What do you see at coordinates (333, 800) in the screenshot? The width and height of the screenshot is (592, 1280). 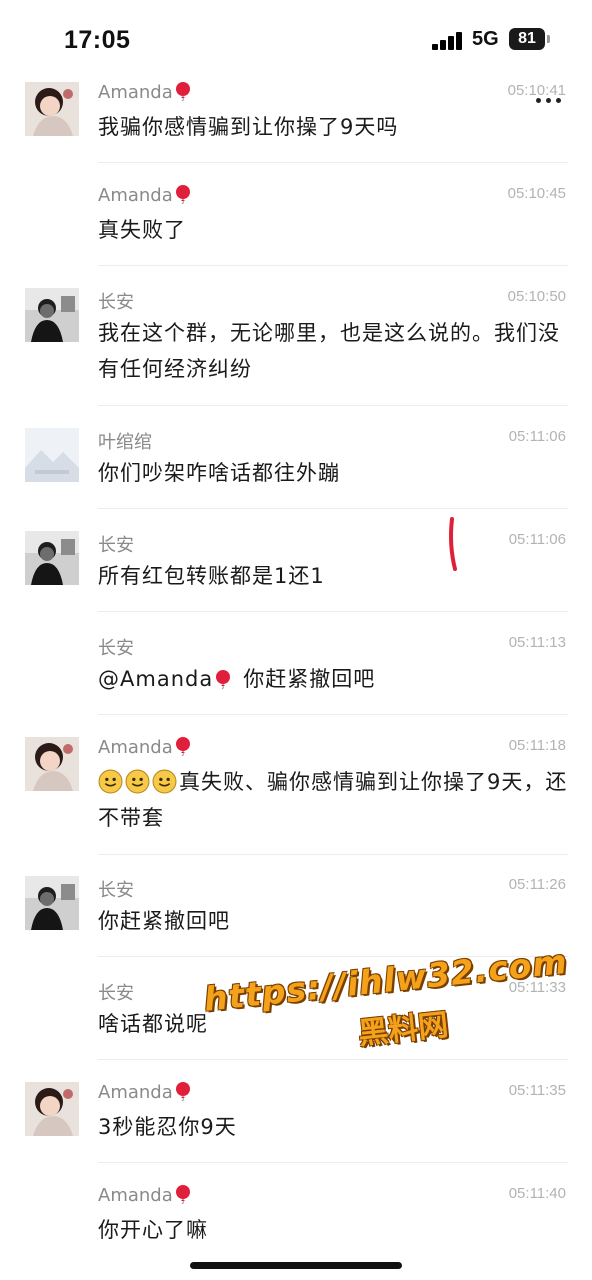 I see `message-text: 真失败、骗你感情骗到让你操了9天，还不带套` at bounding box center [333, 800].